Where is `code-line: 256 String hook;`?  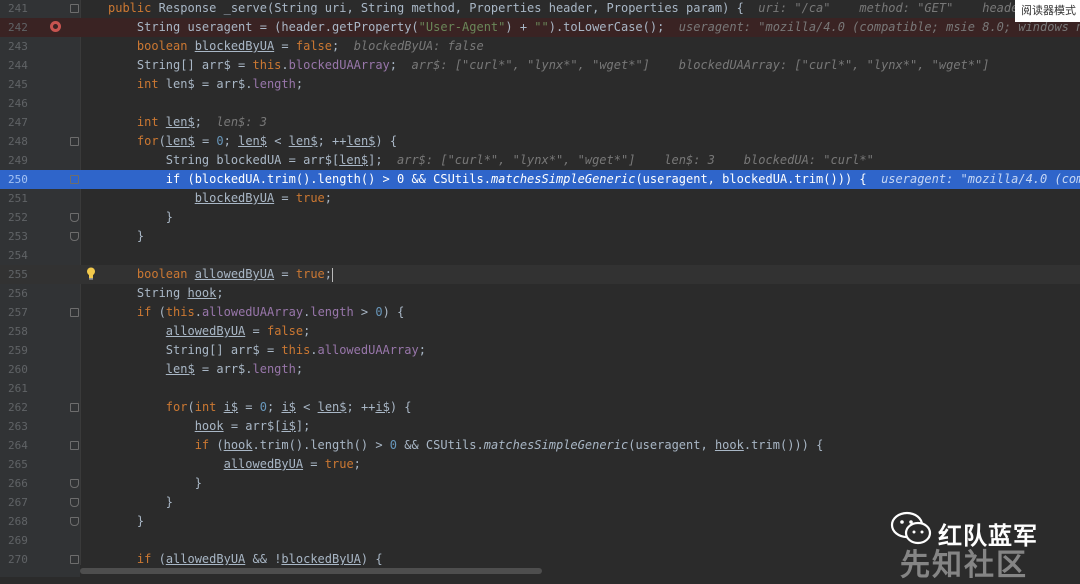
code-line: 256 String hook; is located at coordinates (540, 293).